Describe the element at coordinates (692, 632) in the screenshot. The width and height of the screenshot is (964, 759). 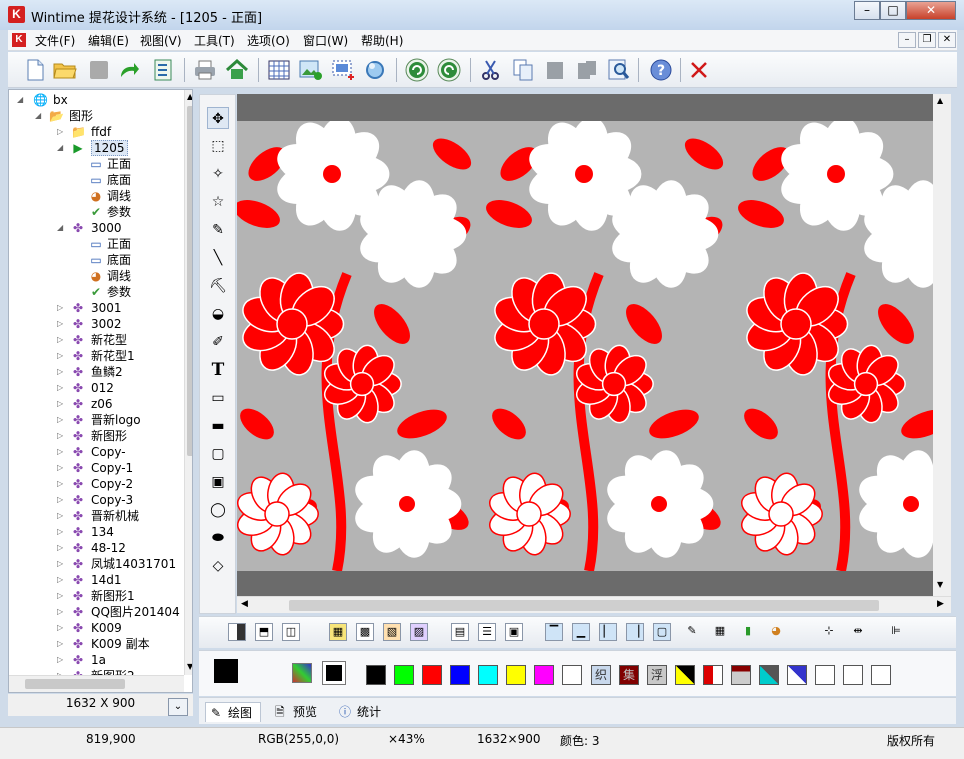
I see `dropper-option-icon: ✎` at that location.